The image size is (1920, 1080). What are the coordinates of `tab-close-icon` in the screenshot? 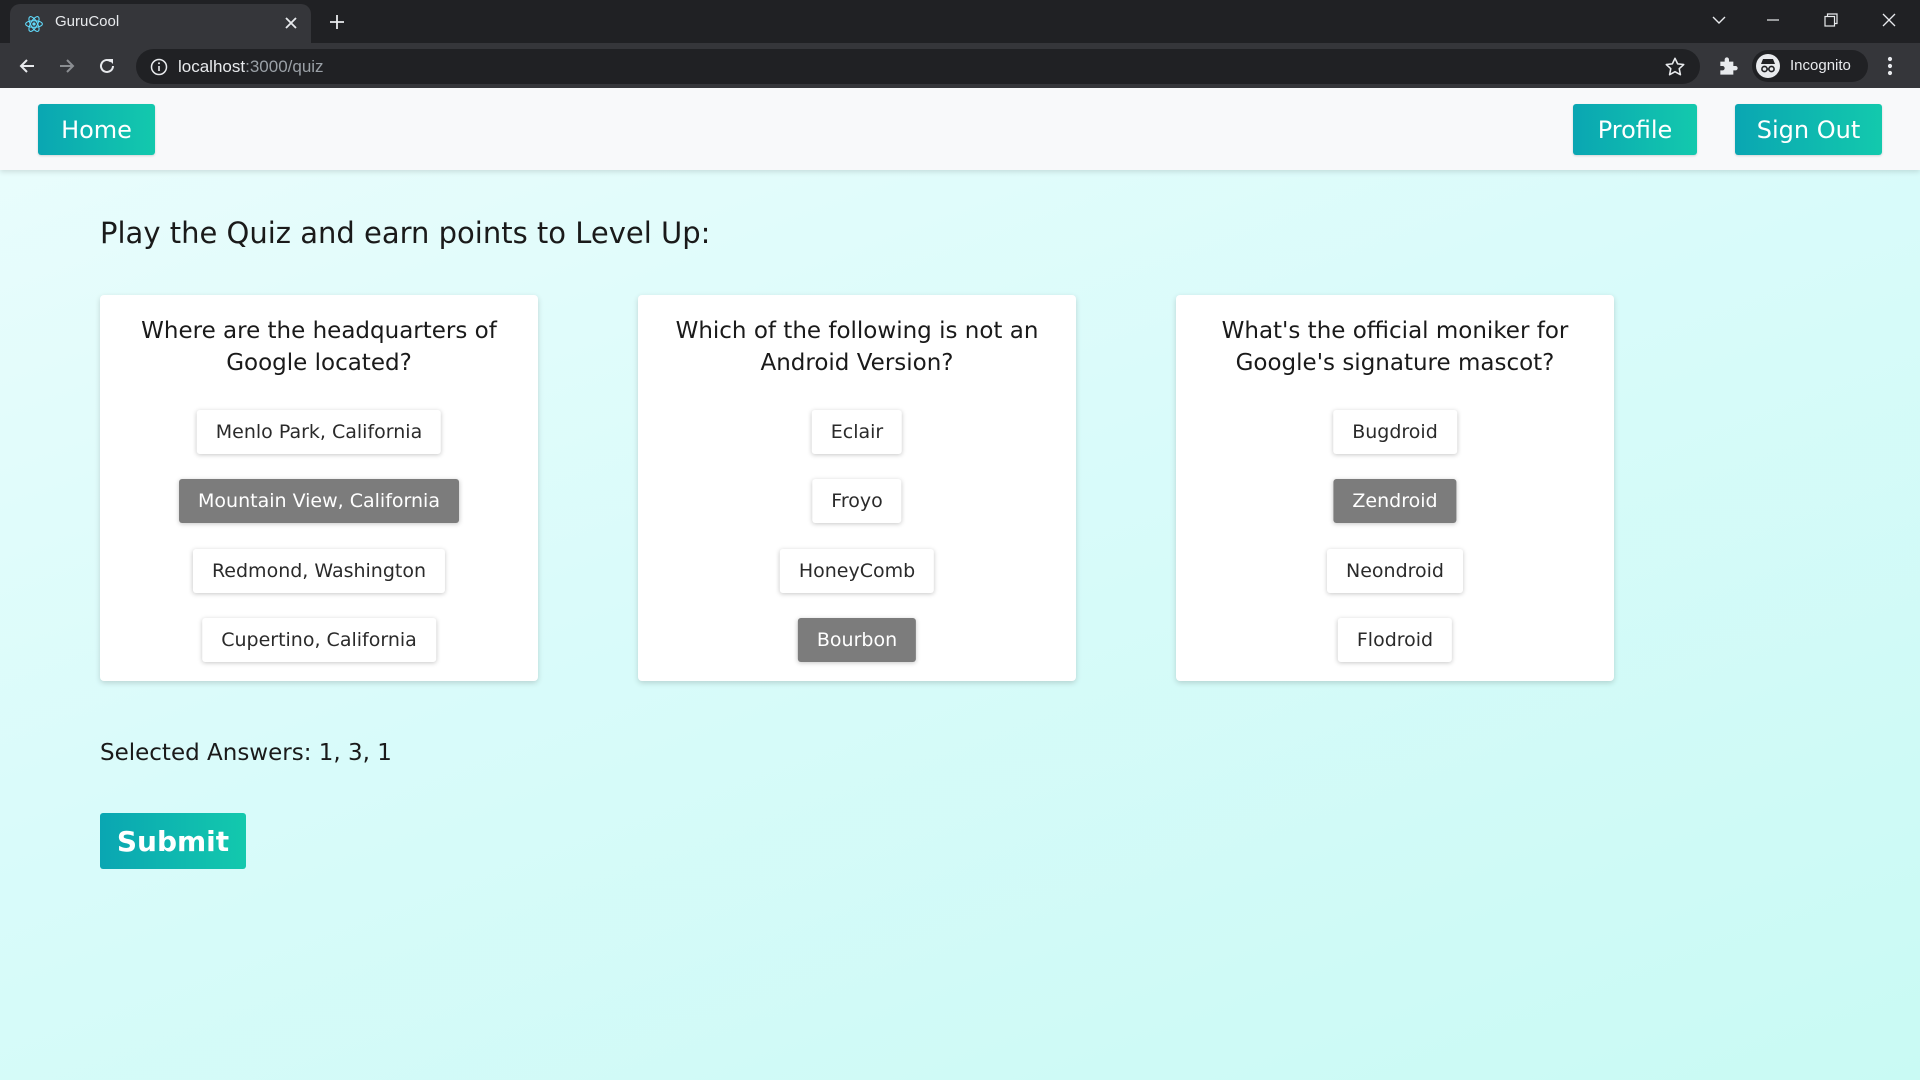 It's located at (291, 23).